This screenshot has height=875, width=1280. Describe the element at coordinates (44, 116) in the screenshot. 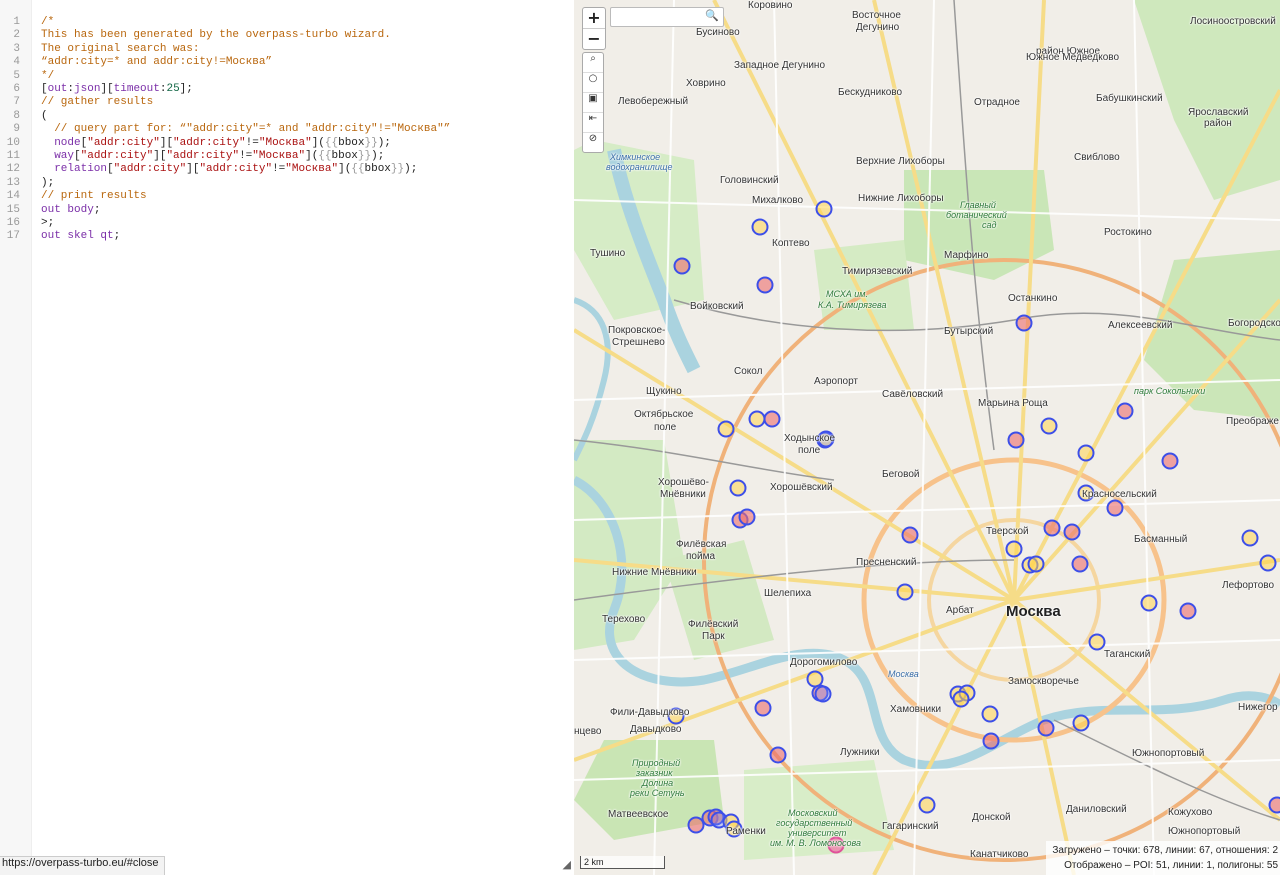

I see `code-line: (` at that location.